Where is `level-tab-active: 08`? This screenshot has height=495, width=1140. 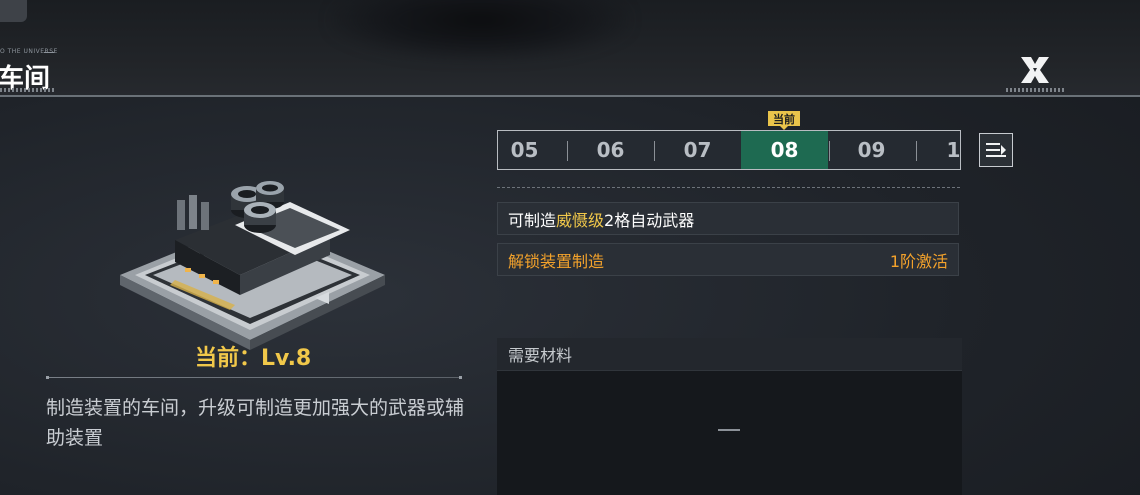
level-tab-active: 08 is located at coordinates (784, 150).